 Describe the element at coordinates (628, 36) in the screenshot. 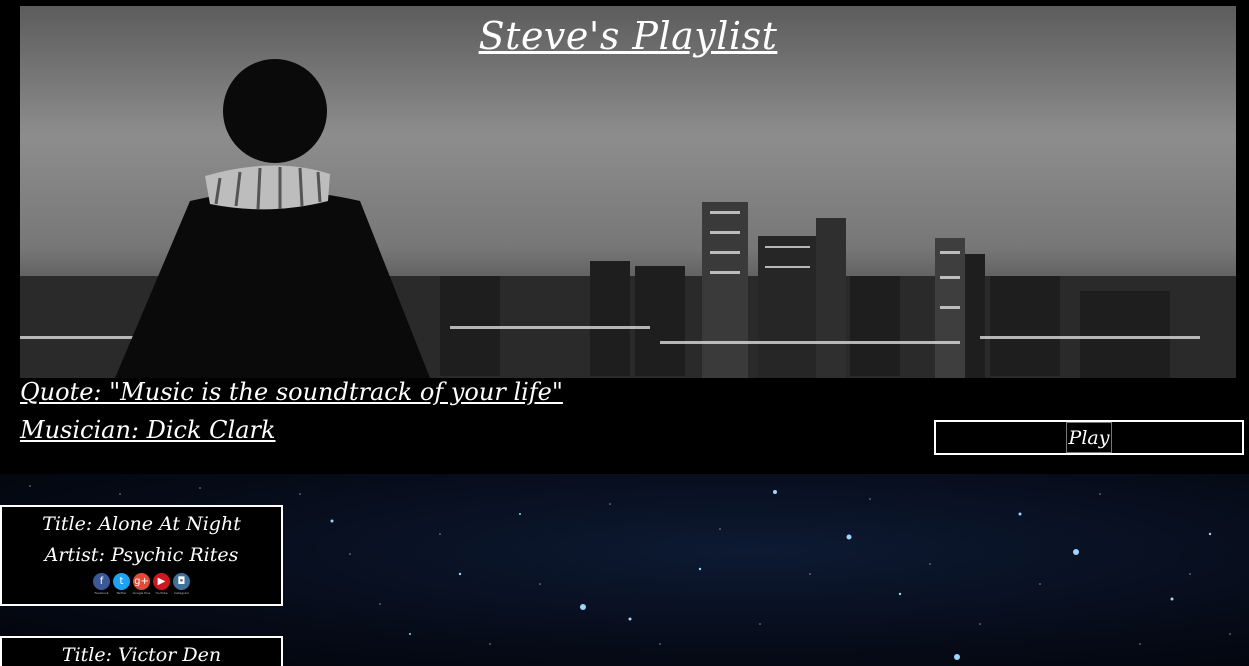

I see `page-title: Steve's Playlist` at that location.